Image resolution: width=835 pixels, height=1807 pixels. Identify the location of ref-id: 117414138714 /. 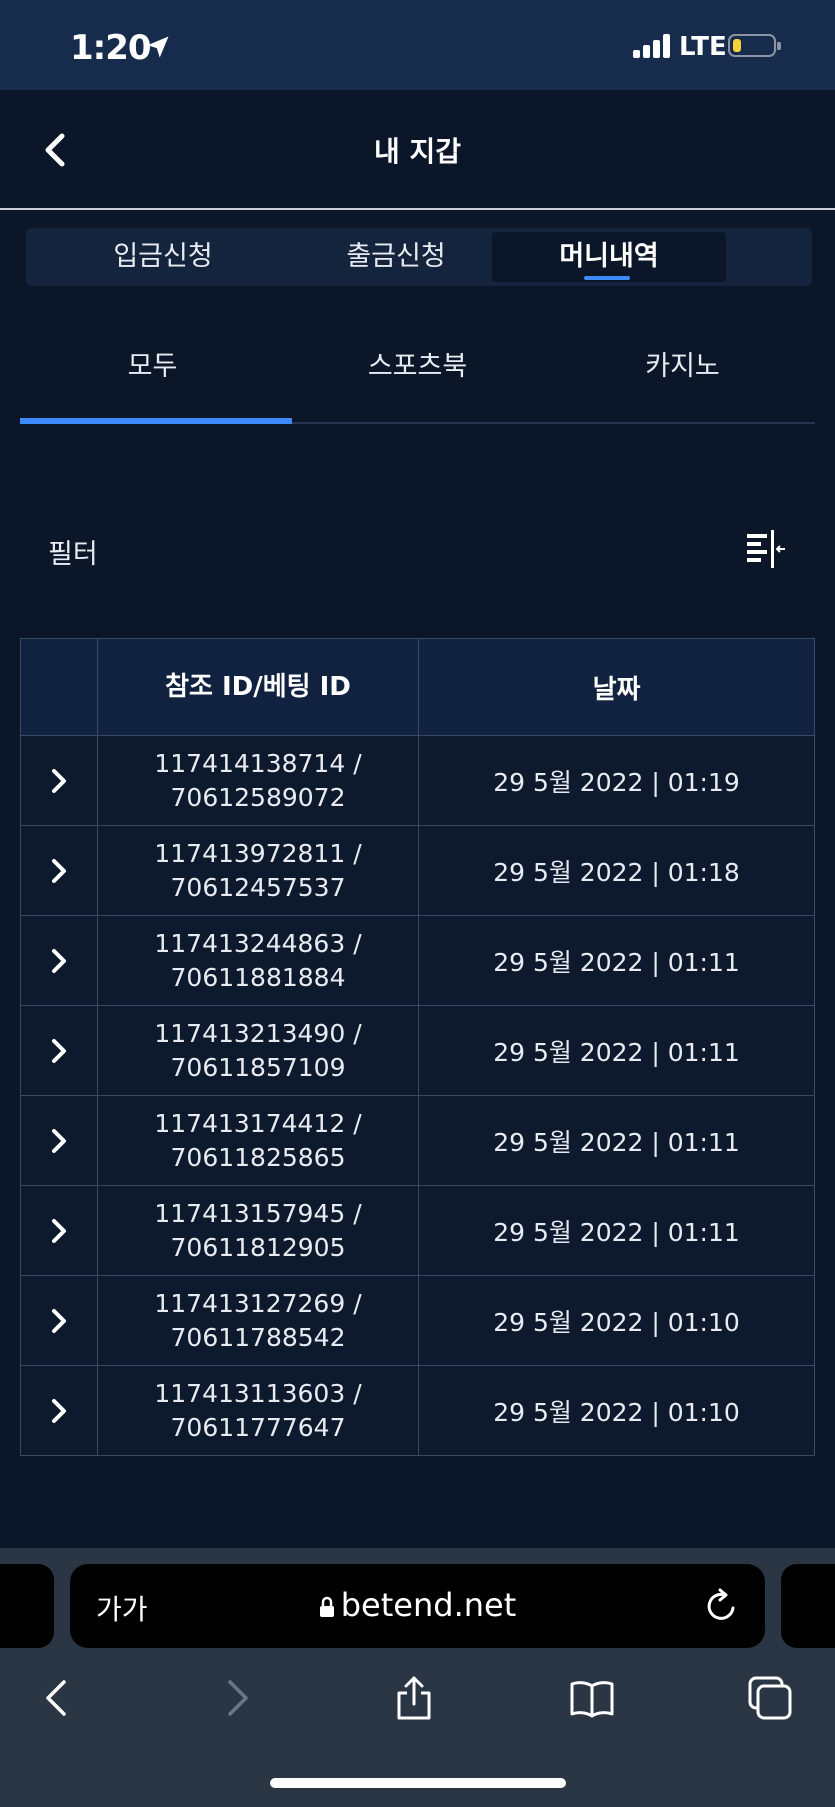
(258, 763).